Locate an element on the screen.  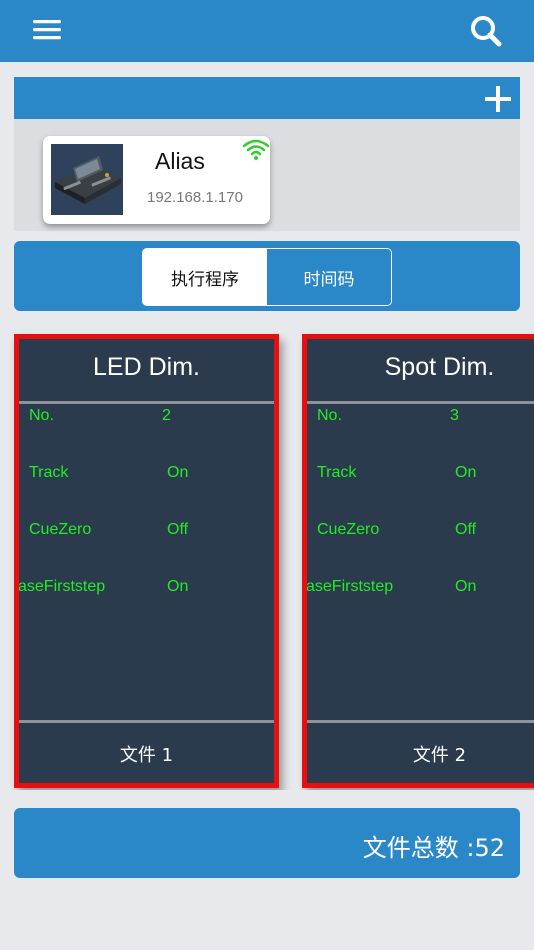
tab-timecode: 时间码 is located at coordinates (329, 277).